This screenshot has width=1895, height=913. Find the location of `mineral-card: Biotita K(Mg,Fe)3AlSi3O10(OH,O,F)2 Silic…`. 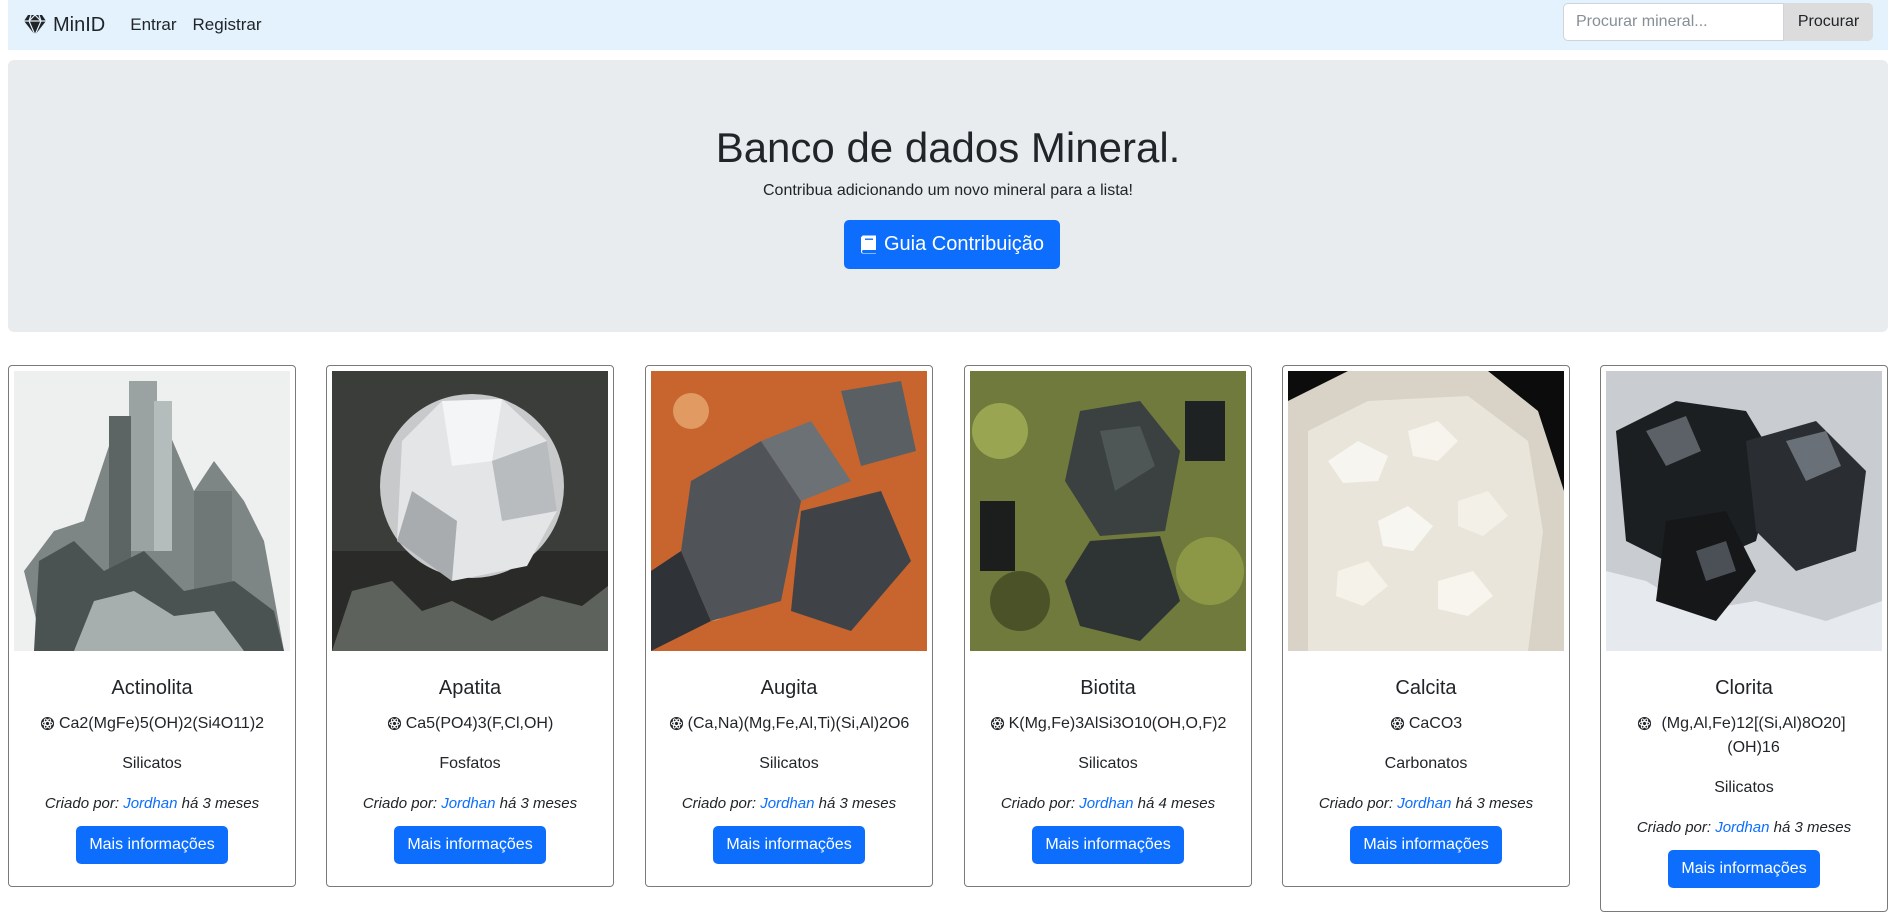

mineral-card: Biotita K(Mg,Fe)3AlSi3O10(OH,O,F)2 Silic… is located at coordinates (1108, 626).